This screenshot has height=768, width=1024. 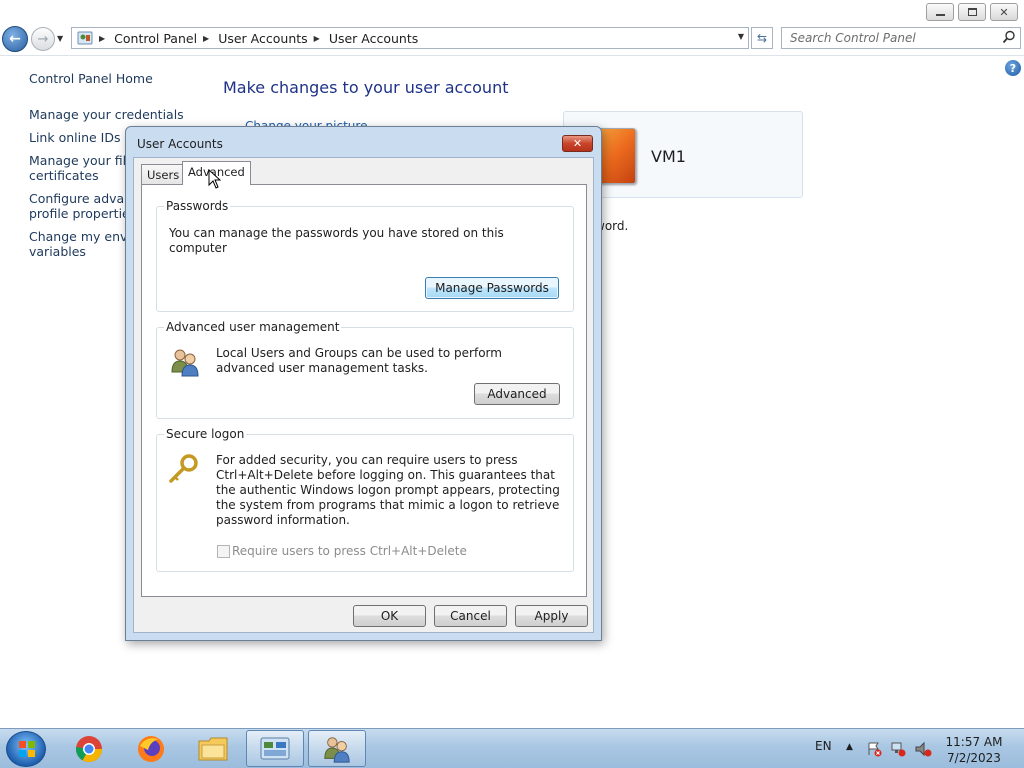 I want to click on forward-button: →, so click(x=43, y=39).